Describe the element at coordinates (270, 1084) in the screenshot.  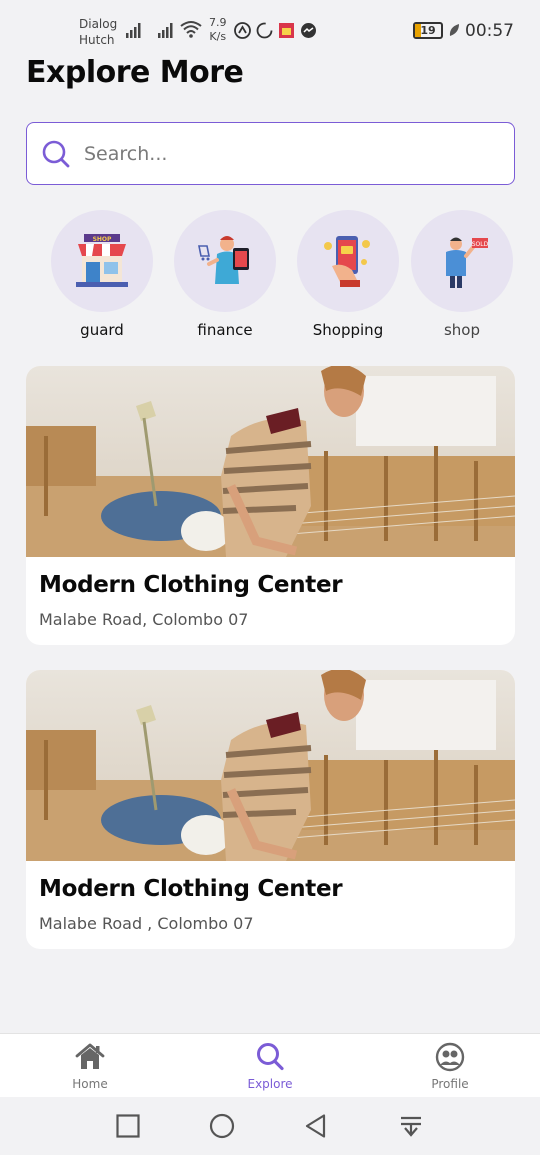
I see `nav-label: Explore` at that location.